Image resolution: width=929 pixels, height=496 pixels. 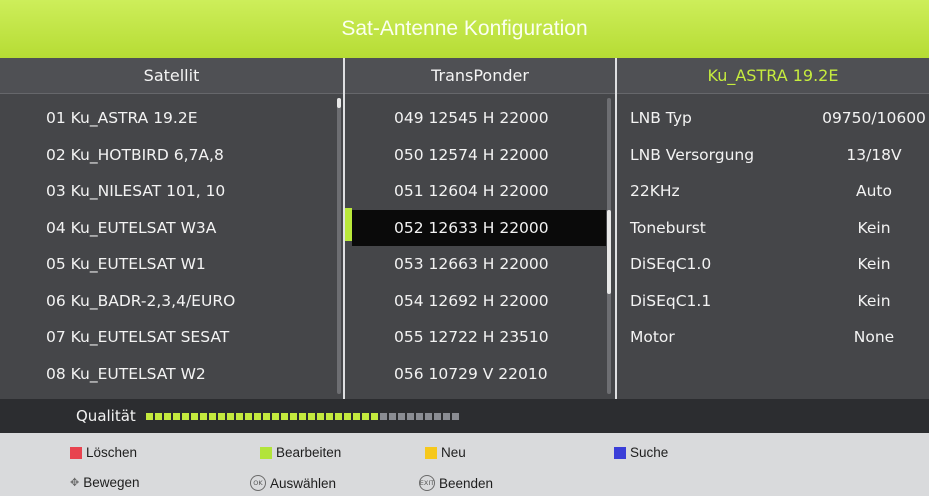 I want to click on transponder-item: 049 12545 H 22000, so click(x=479, y=118).